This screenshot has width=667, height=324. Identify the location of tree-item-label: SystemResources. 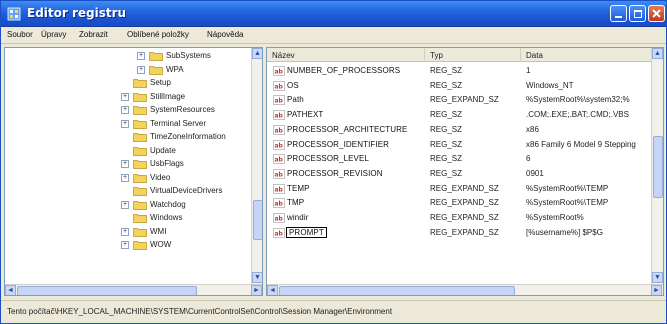
(182, 109).